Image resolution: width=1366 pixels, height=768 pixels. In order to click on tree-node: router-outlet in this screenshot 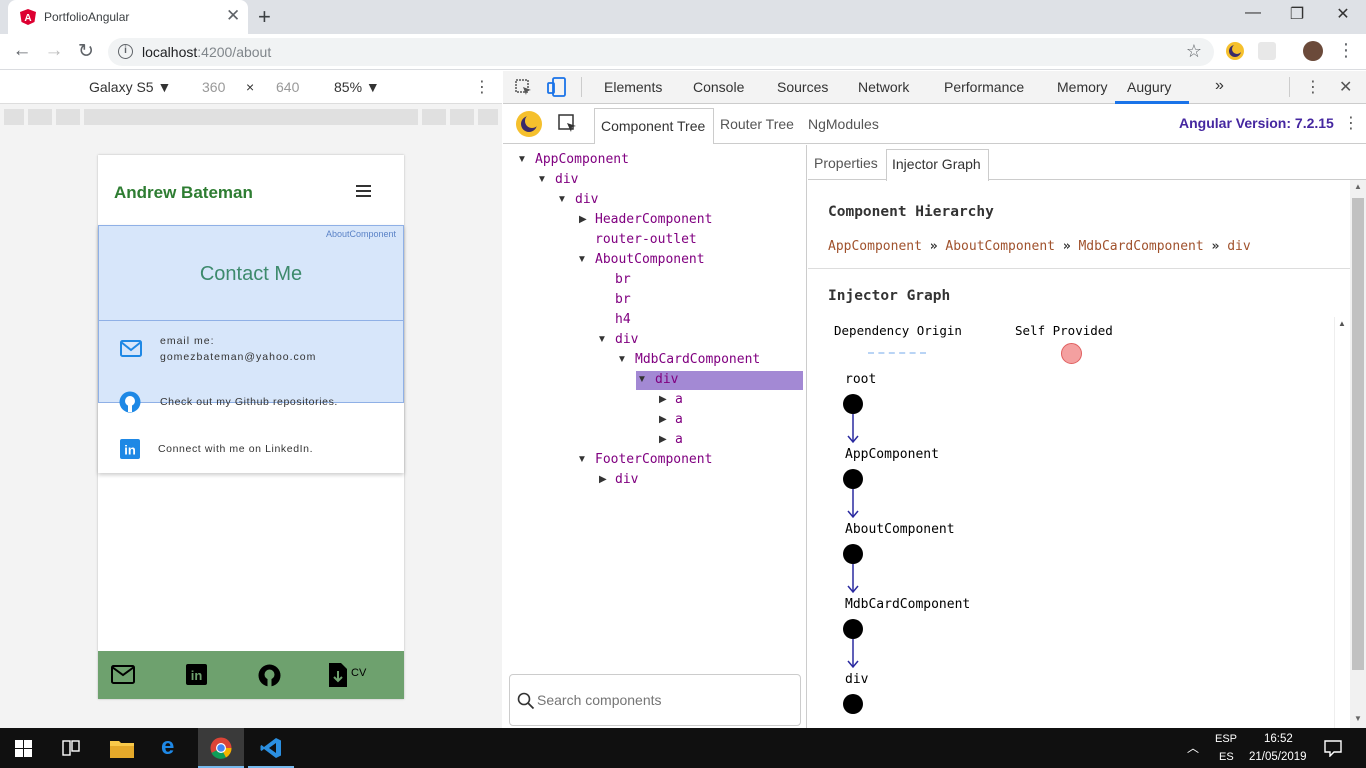, I will do `click(654, 240)`.